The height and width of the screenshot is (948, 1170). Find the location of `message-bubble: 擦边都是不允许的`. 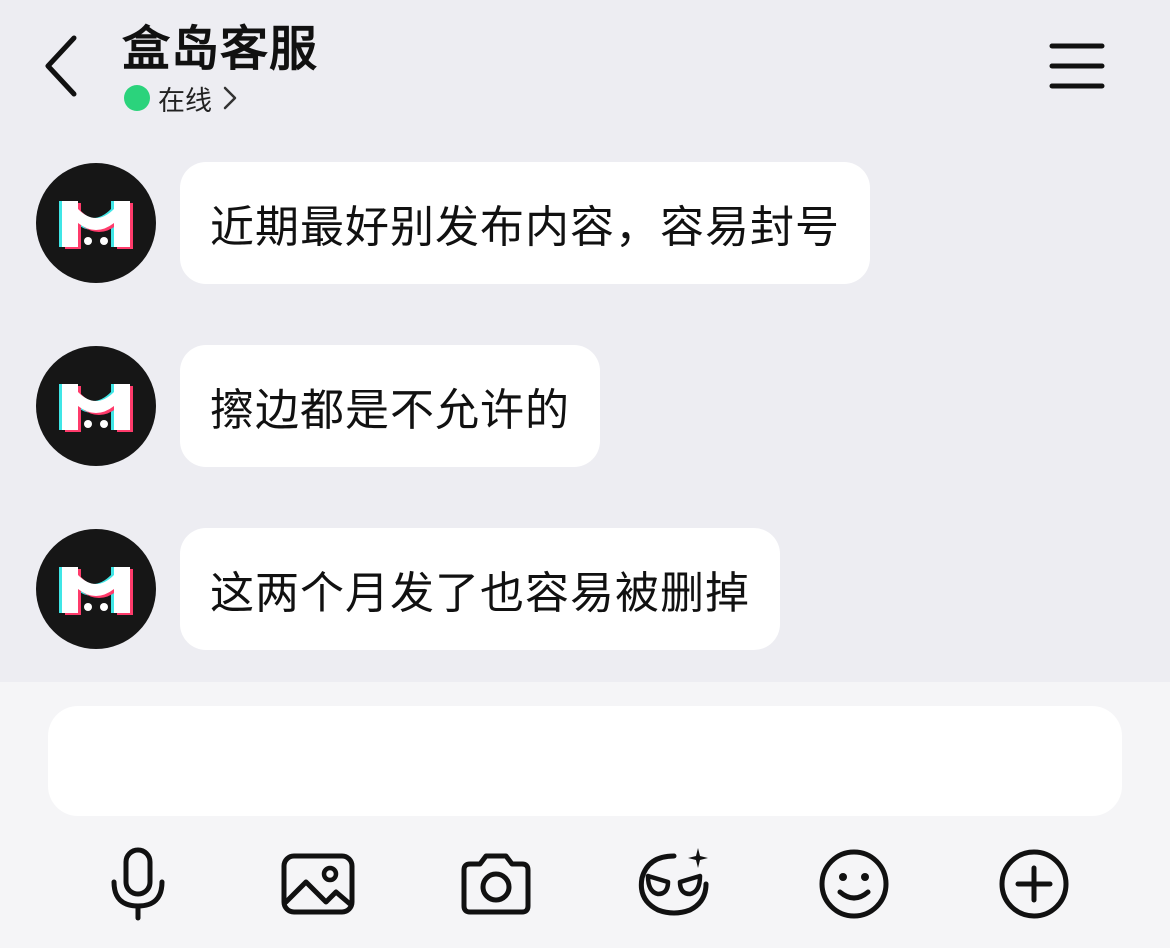

message-bubble: 擦边都是不允许的 is located at coordinates (390, 406).